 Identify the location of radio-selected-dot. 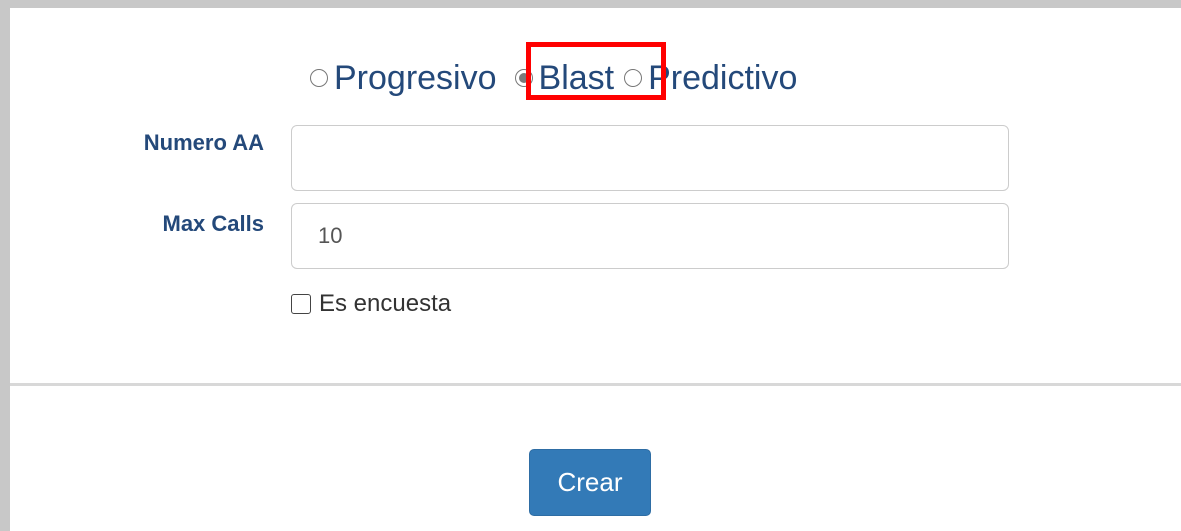
(523, 78).